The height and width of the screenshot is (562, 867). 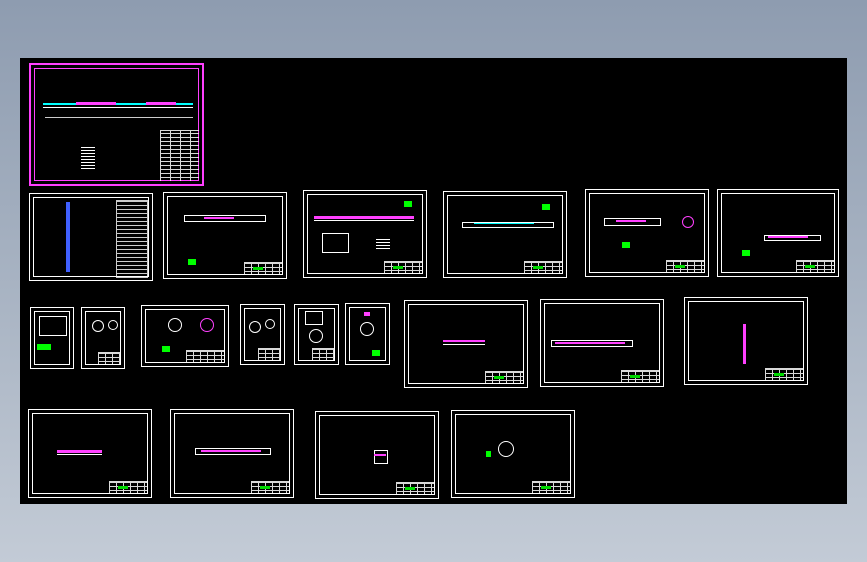 I want to click on drawing-sheet-assembly, so click(x=116, y=124).